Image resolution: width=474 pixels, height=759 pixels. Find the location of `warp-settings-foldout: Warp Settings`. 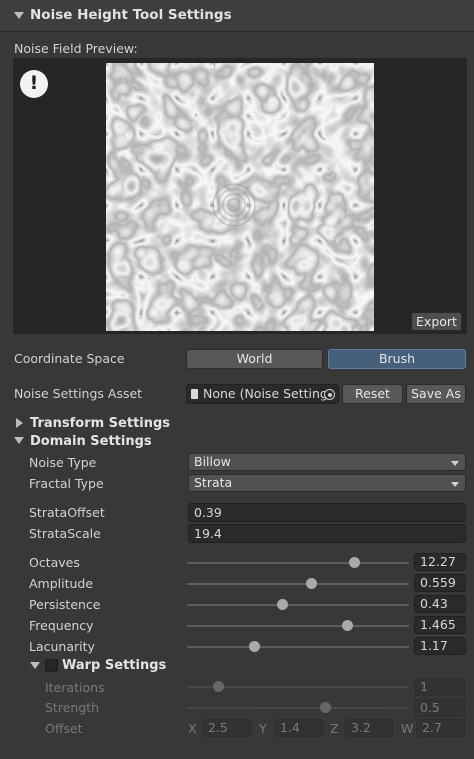

warp-settings-foldout: Warp Settings is located at coordinates (114, 665).